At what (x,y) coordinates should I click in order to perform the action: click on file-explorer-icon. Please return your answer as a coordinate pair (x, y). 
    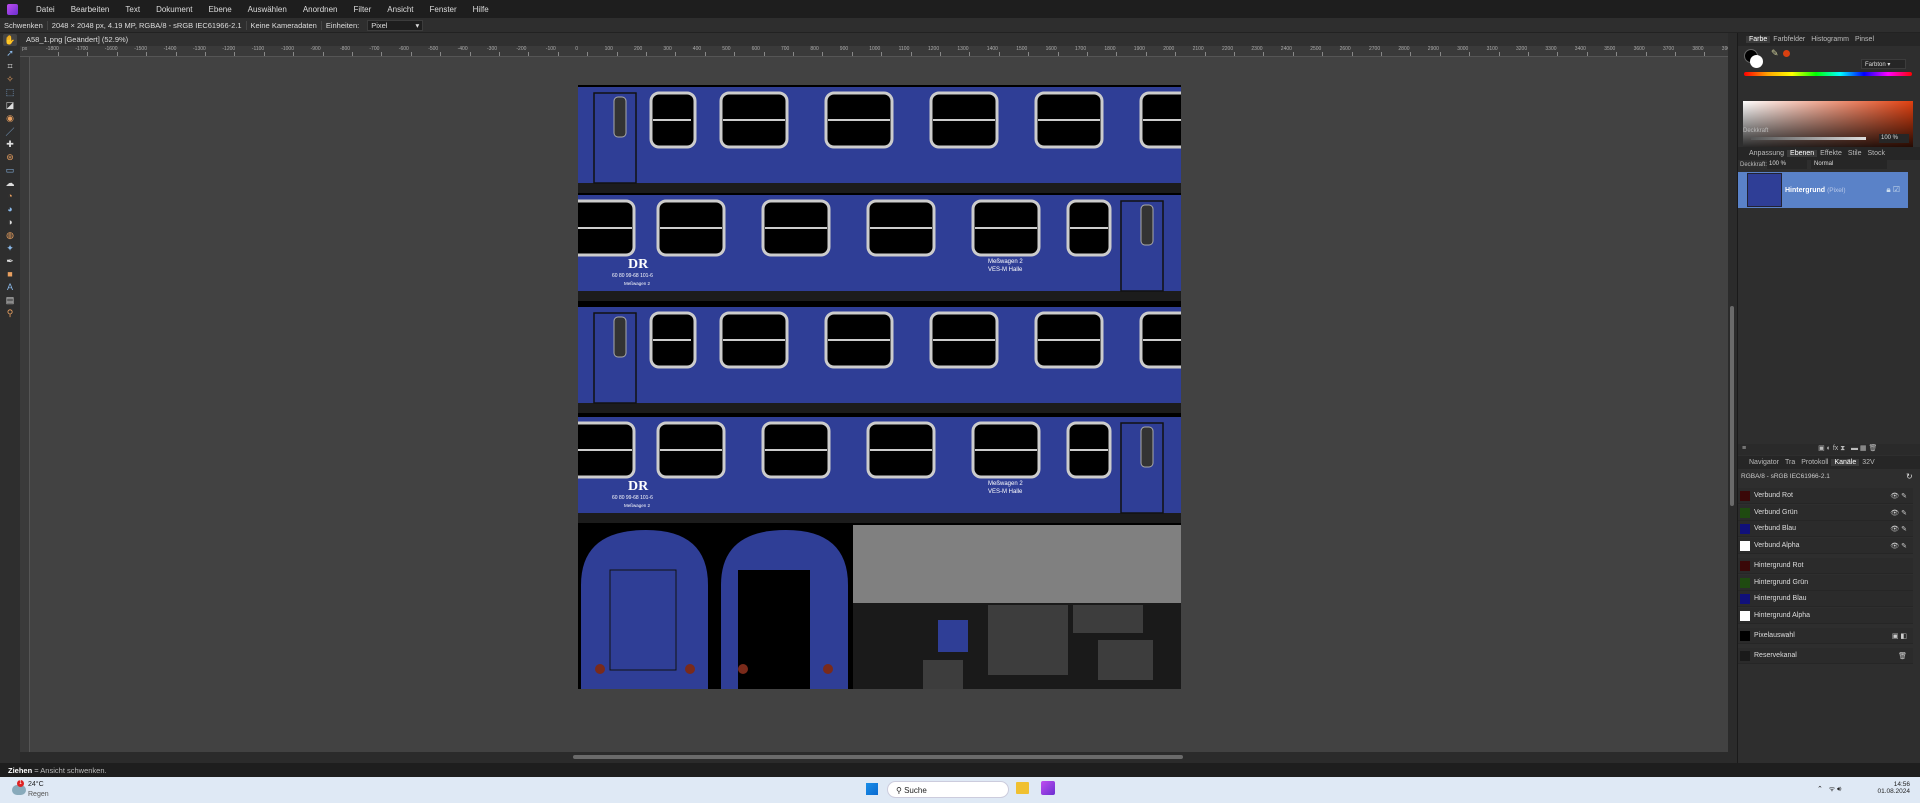
    Looking at the image, I should click on (1022, 788).